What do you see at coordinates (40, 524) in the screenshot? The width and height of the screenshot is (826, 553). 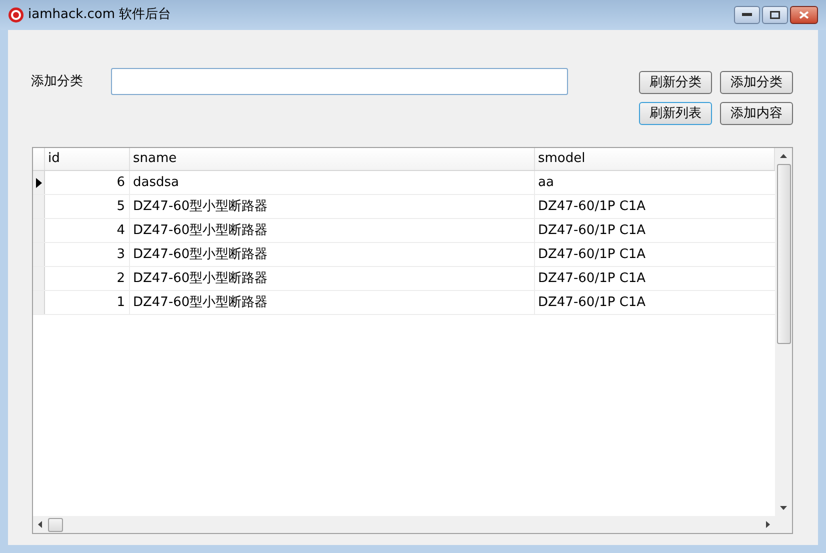 I see `scroll-left-icon` at bounding box center [40, 524].